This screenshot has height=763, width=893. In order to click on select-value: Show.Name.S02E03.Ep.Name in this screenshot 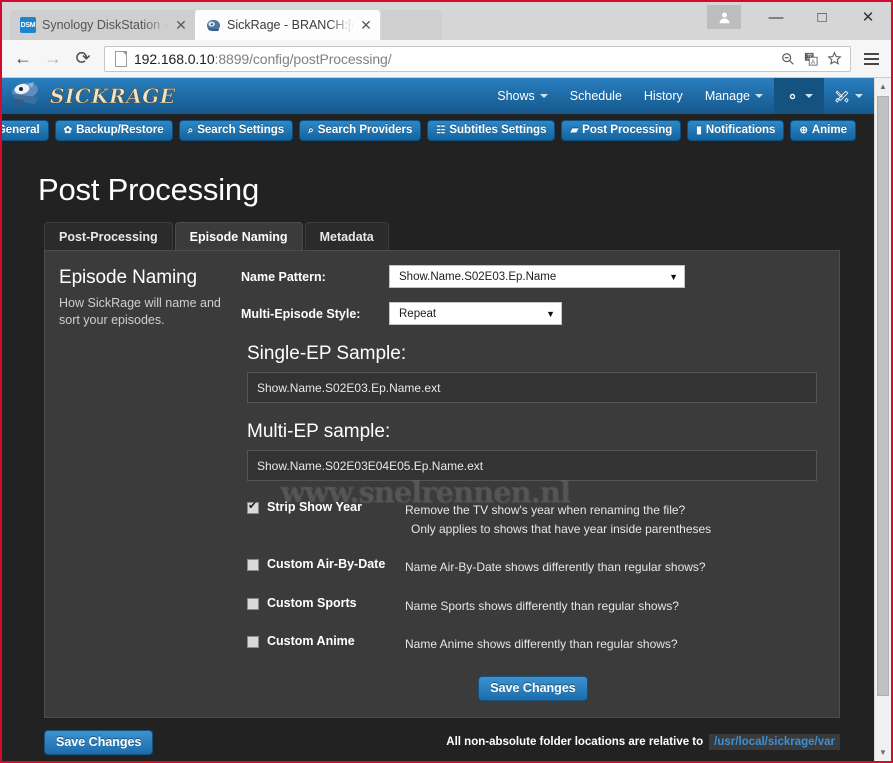, I will do `click(478, 276)`.